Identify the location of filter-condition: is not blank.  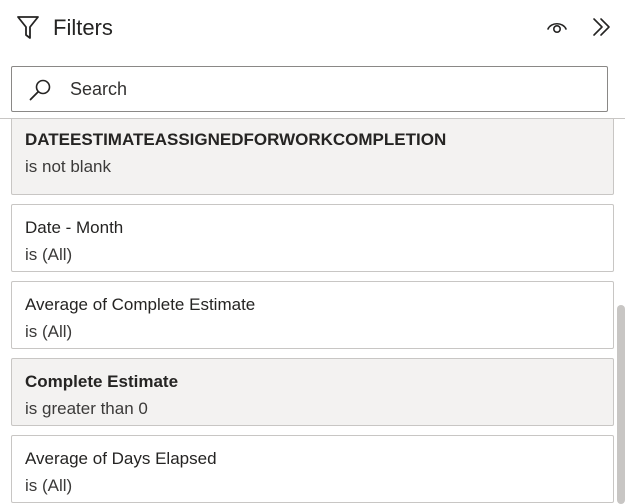
(68, 166).